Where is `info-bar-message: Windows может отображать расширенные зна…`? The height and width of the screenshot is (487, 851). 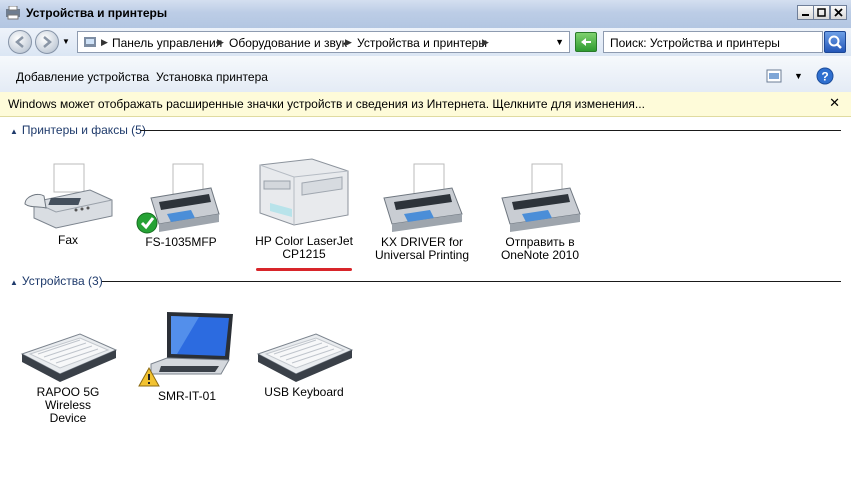
info-bar-message: Windows может отображать расширенные зна… is located at coordinates (326, 104).